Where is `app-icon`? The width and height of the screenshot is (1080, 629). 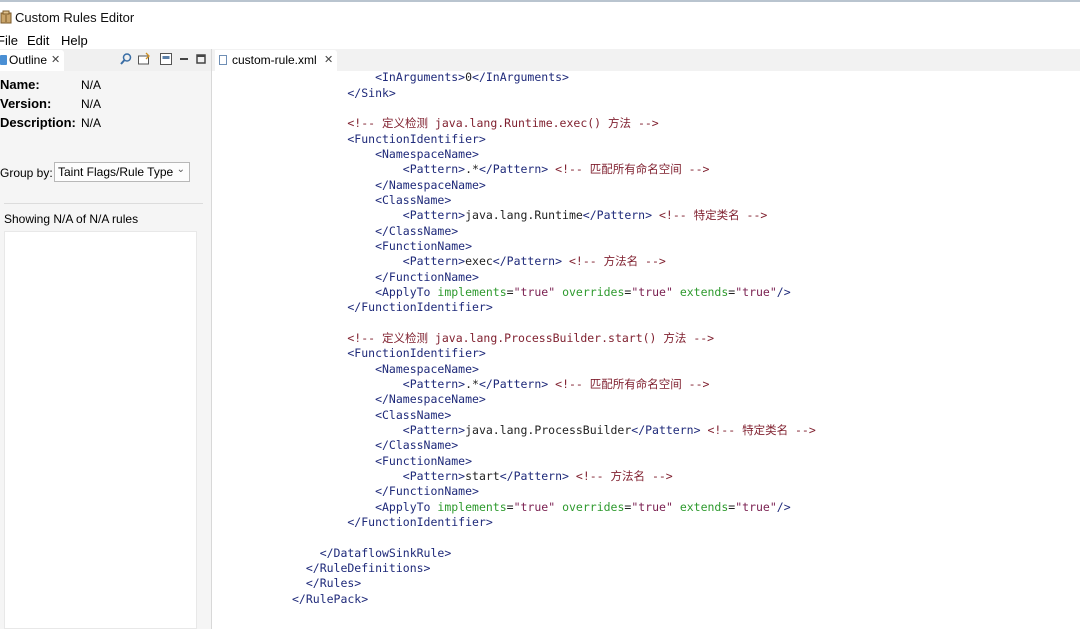
app-icon is located at coordinates (6, 17).